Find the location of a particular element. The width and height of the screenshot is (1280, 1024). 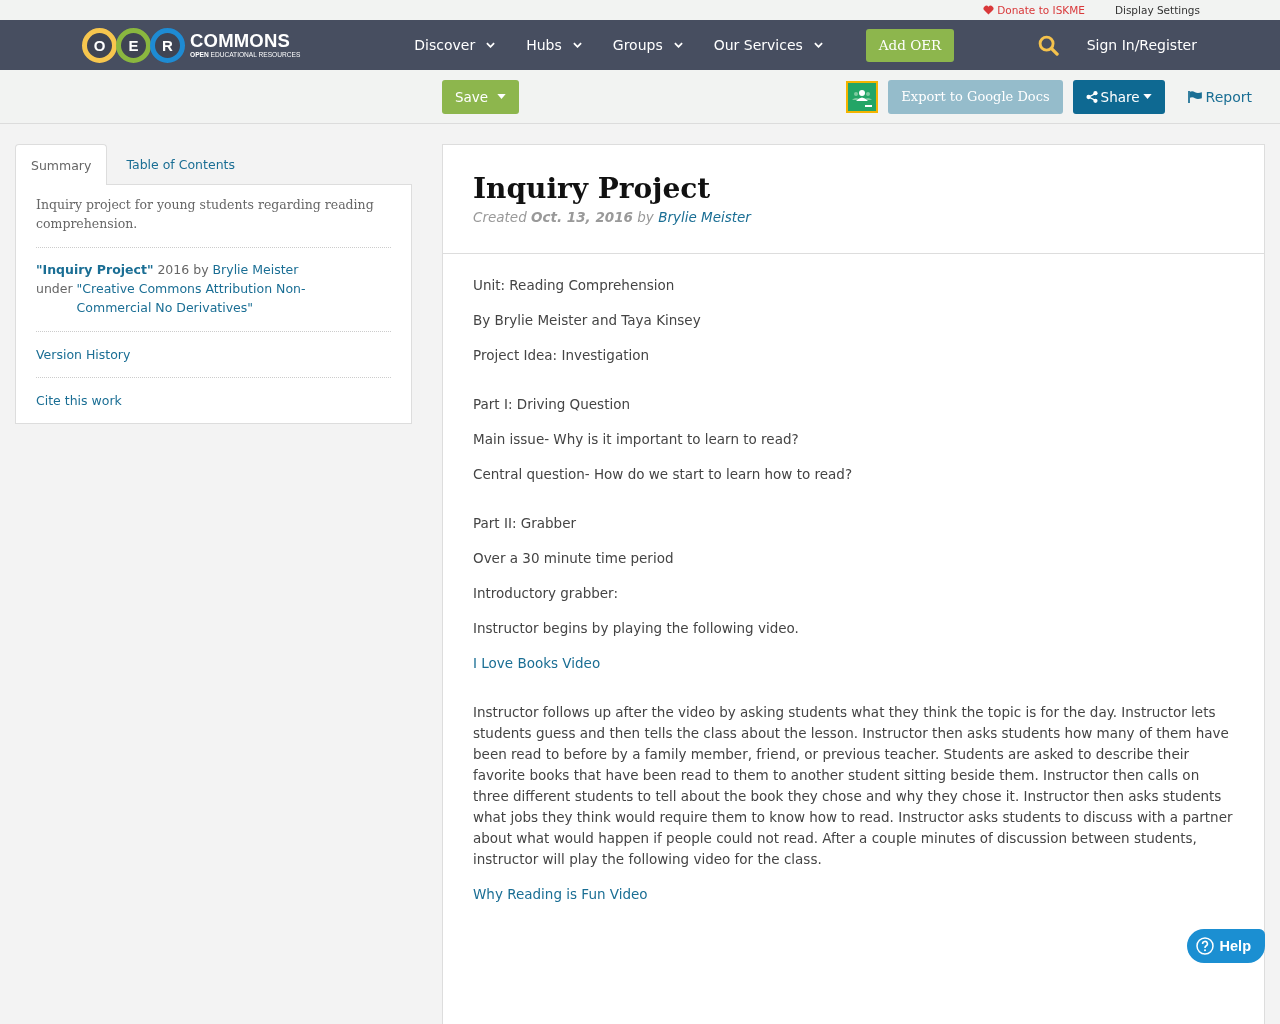

share-button: Share is located at coordinates (1118, 96).